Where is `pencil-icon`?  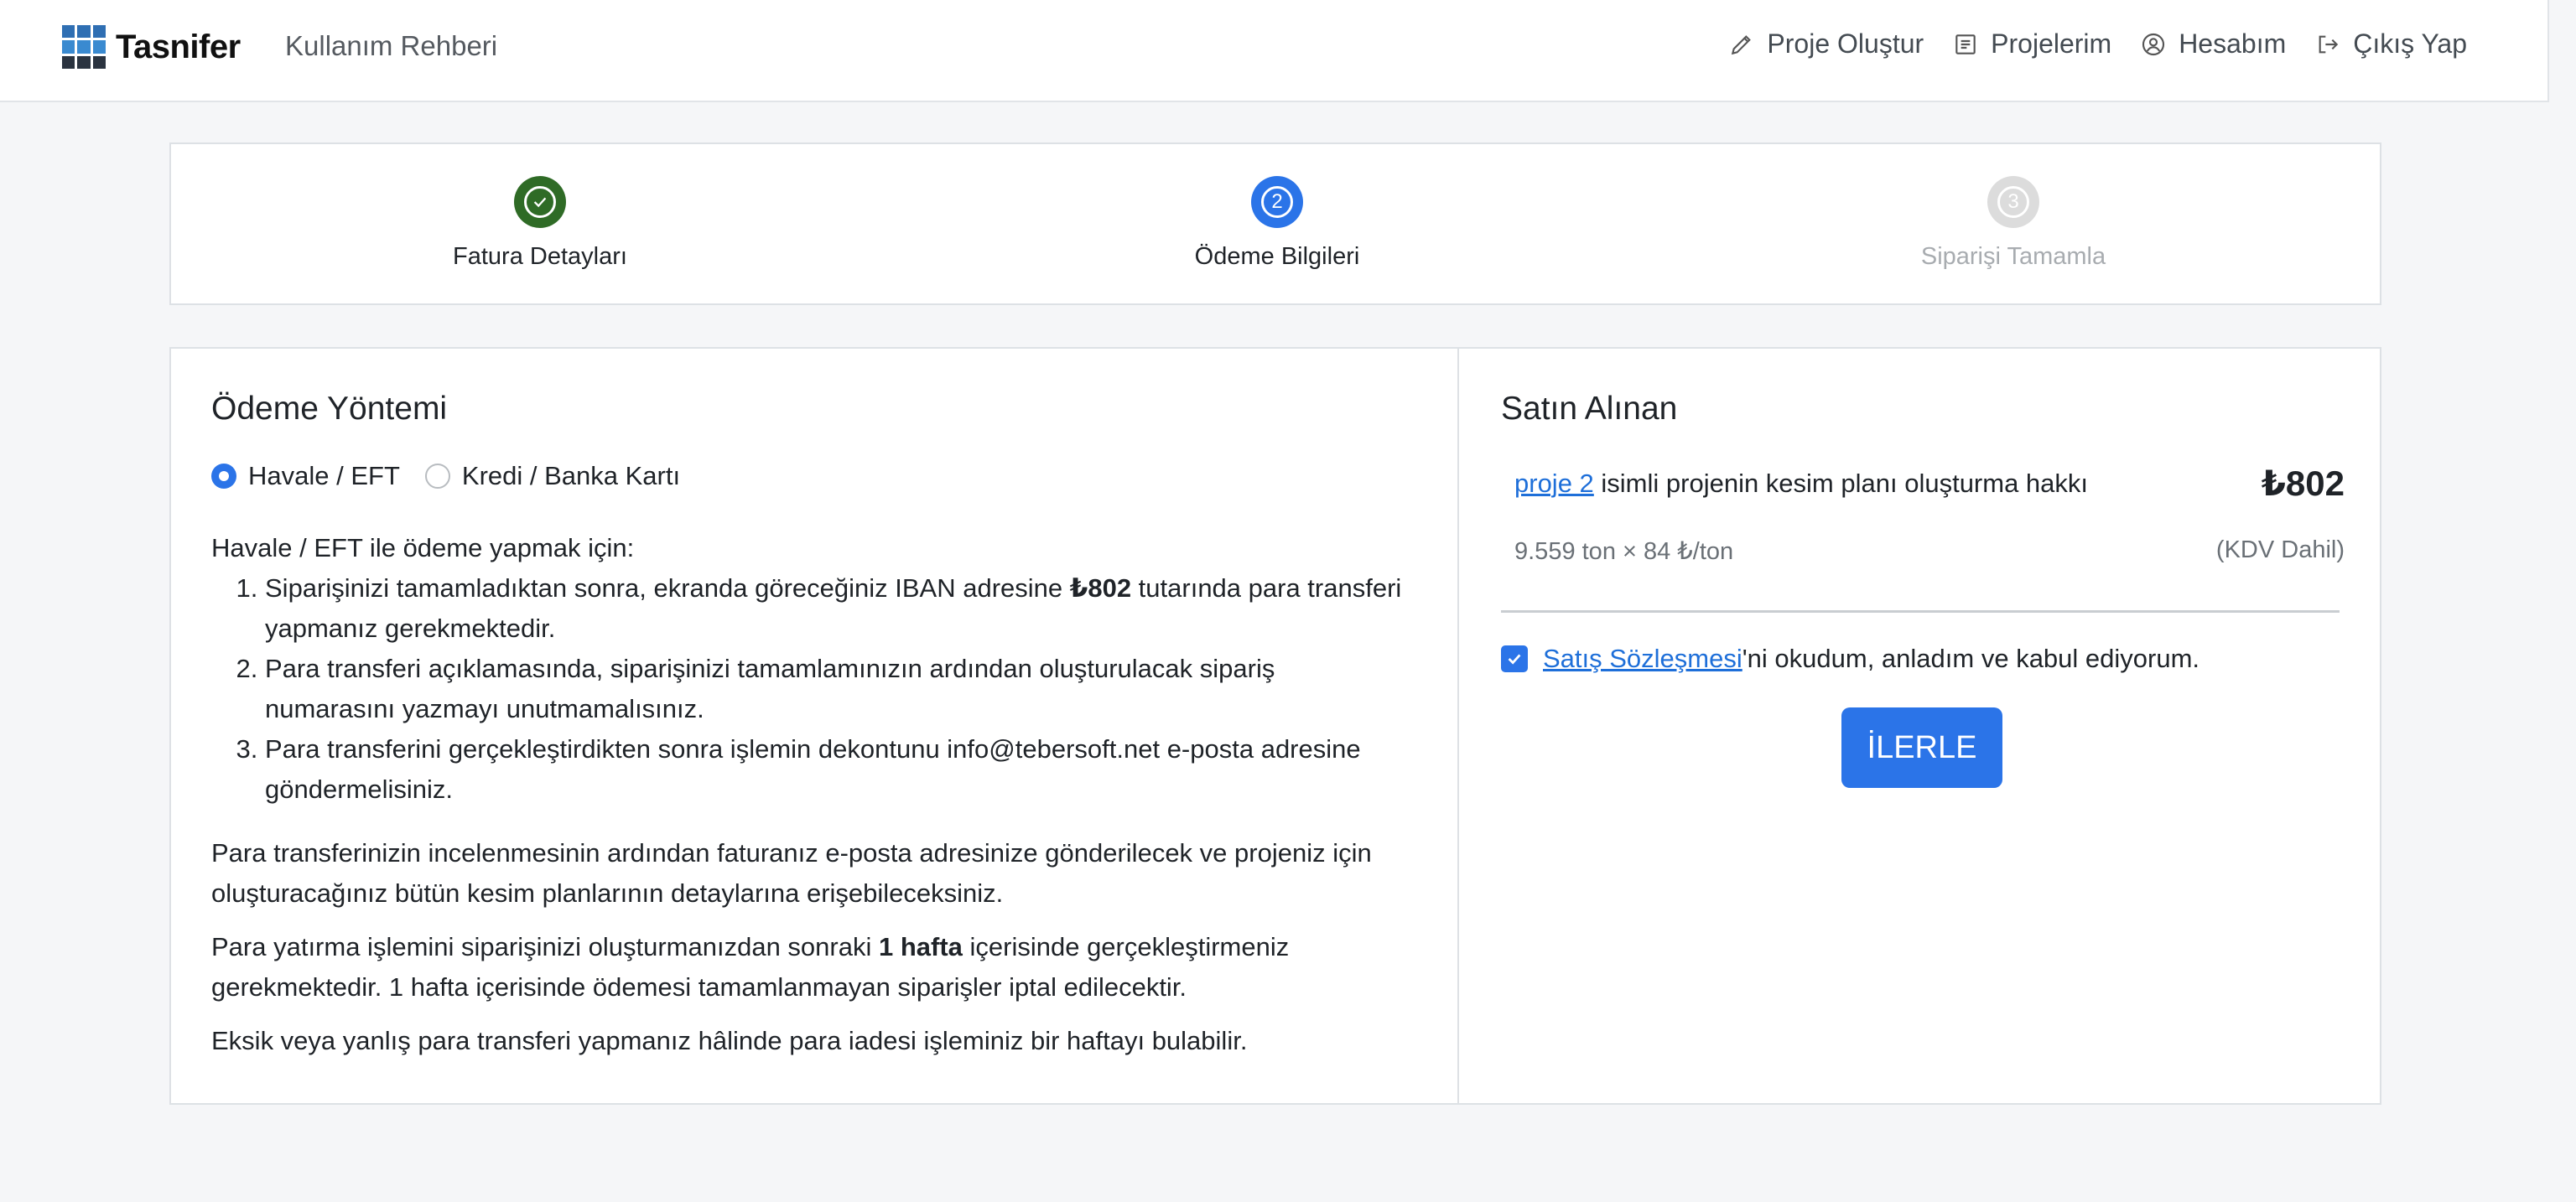
pencil-icon is located at coordinates (1742, 44).